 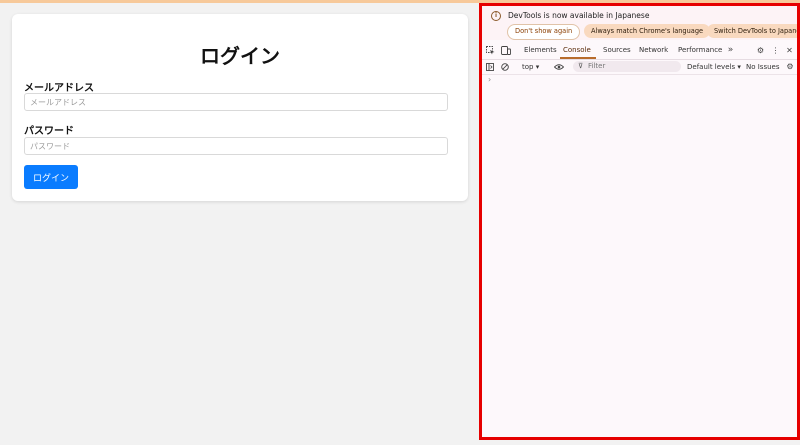 I want to click on dont-show-again-button: Don't show again, so click(x=544, y=32).